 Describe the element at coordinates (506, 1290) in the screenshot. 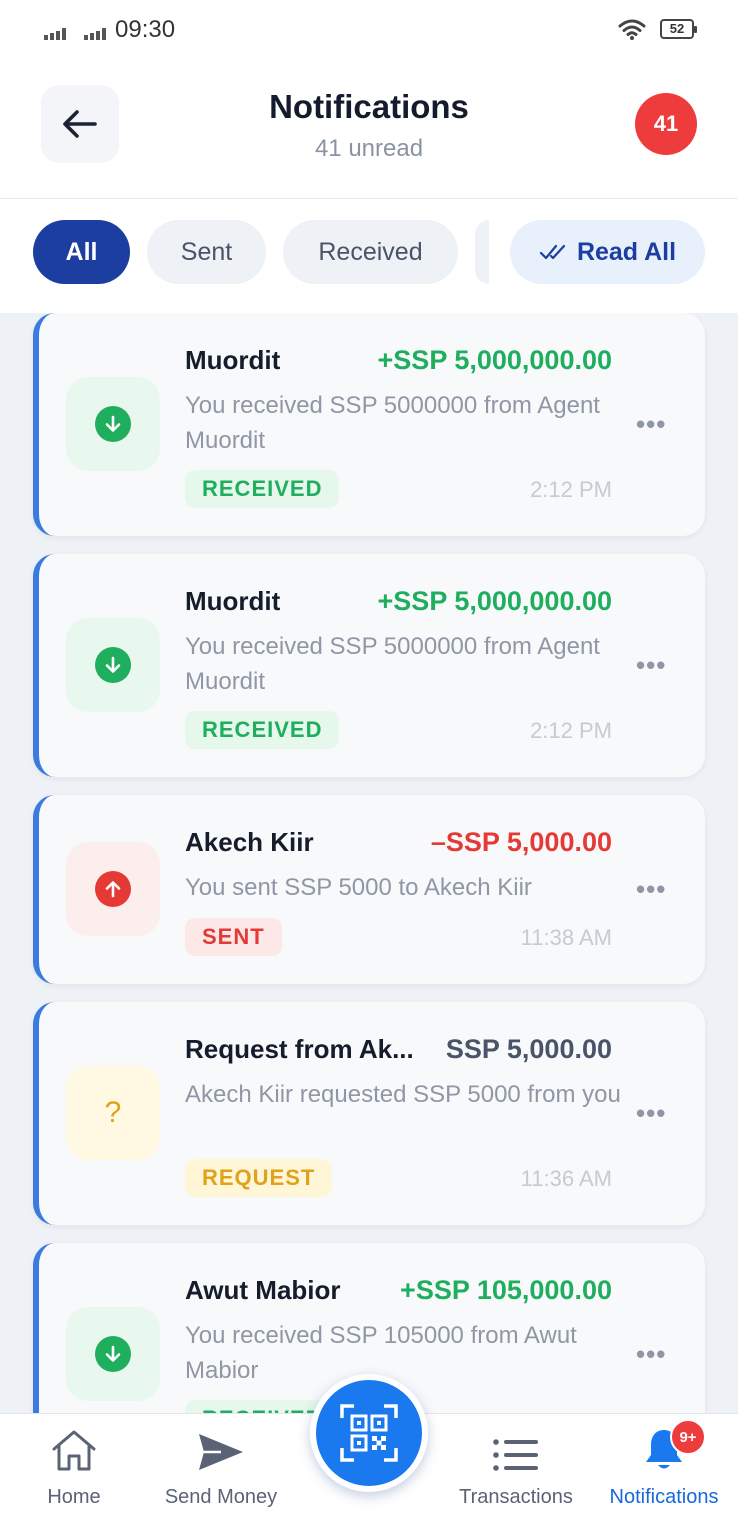

I see `amount-text: +SSP 105,000.00` at that location.